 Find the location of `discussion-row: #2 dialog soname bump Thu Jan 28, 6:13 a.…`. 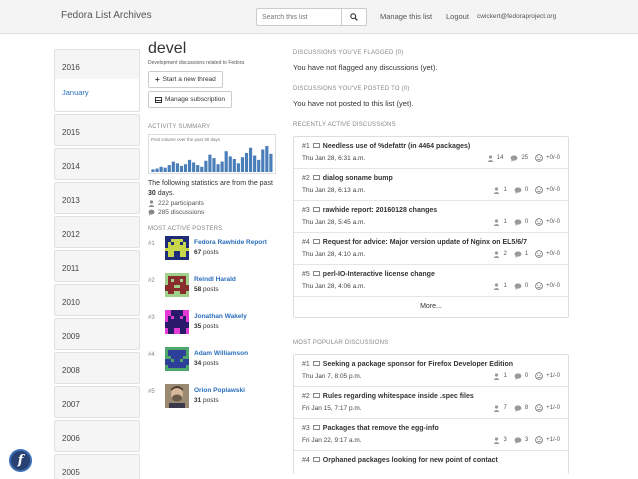

discussion-row: #2 dialog soname bump Thu Jan 28, 6:13 a.… is located at coordinates (431, 185).